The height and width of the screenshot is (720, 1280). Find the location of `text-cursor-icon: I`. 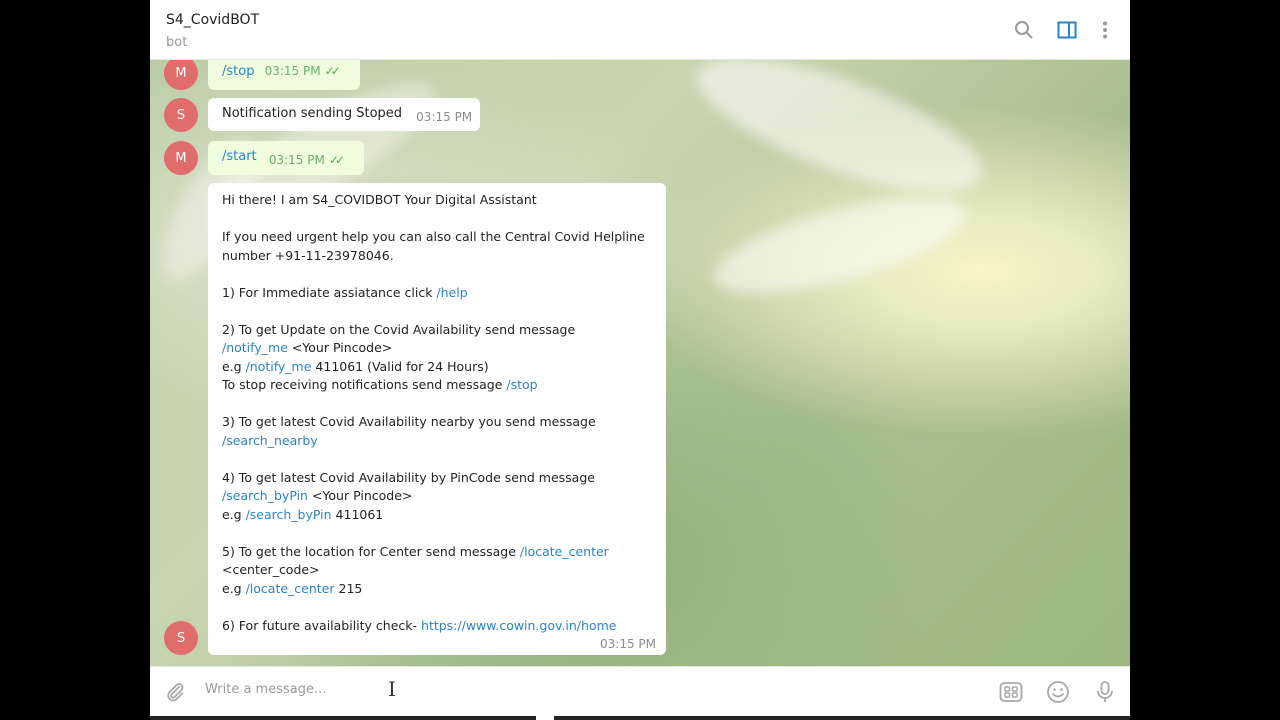

text-cursor-icon: I is located at coordinates (392, 689).